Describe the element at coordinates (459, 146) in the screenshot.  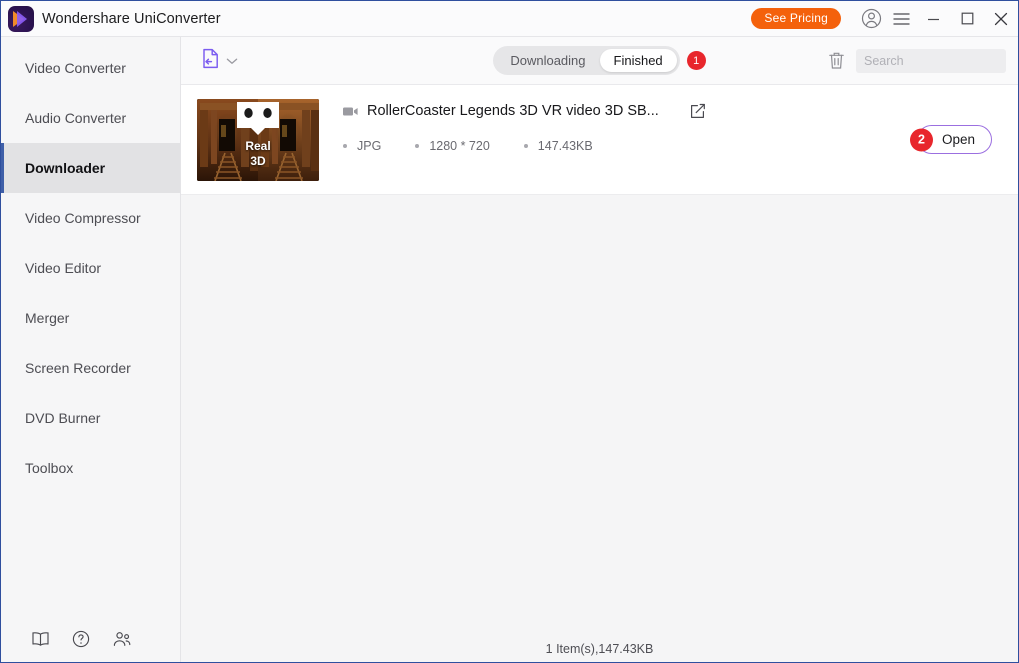
I see `meta-resolution-value: 1280 * 720` at that location.